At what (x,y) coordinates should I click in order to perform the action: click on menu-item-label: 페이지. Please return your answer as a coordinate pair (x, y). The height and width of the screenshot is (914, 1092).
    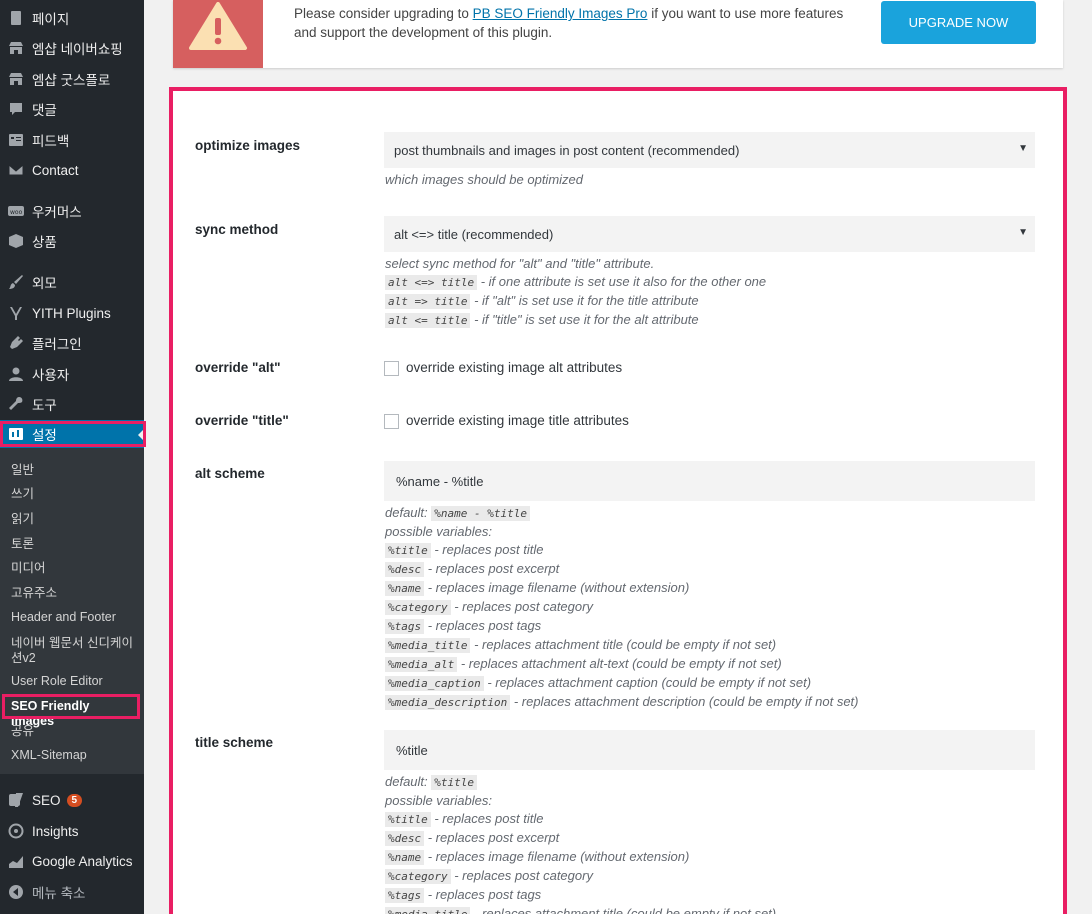
    Looking at the image, I should click on (51, 19).